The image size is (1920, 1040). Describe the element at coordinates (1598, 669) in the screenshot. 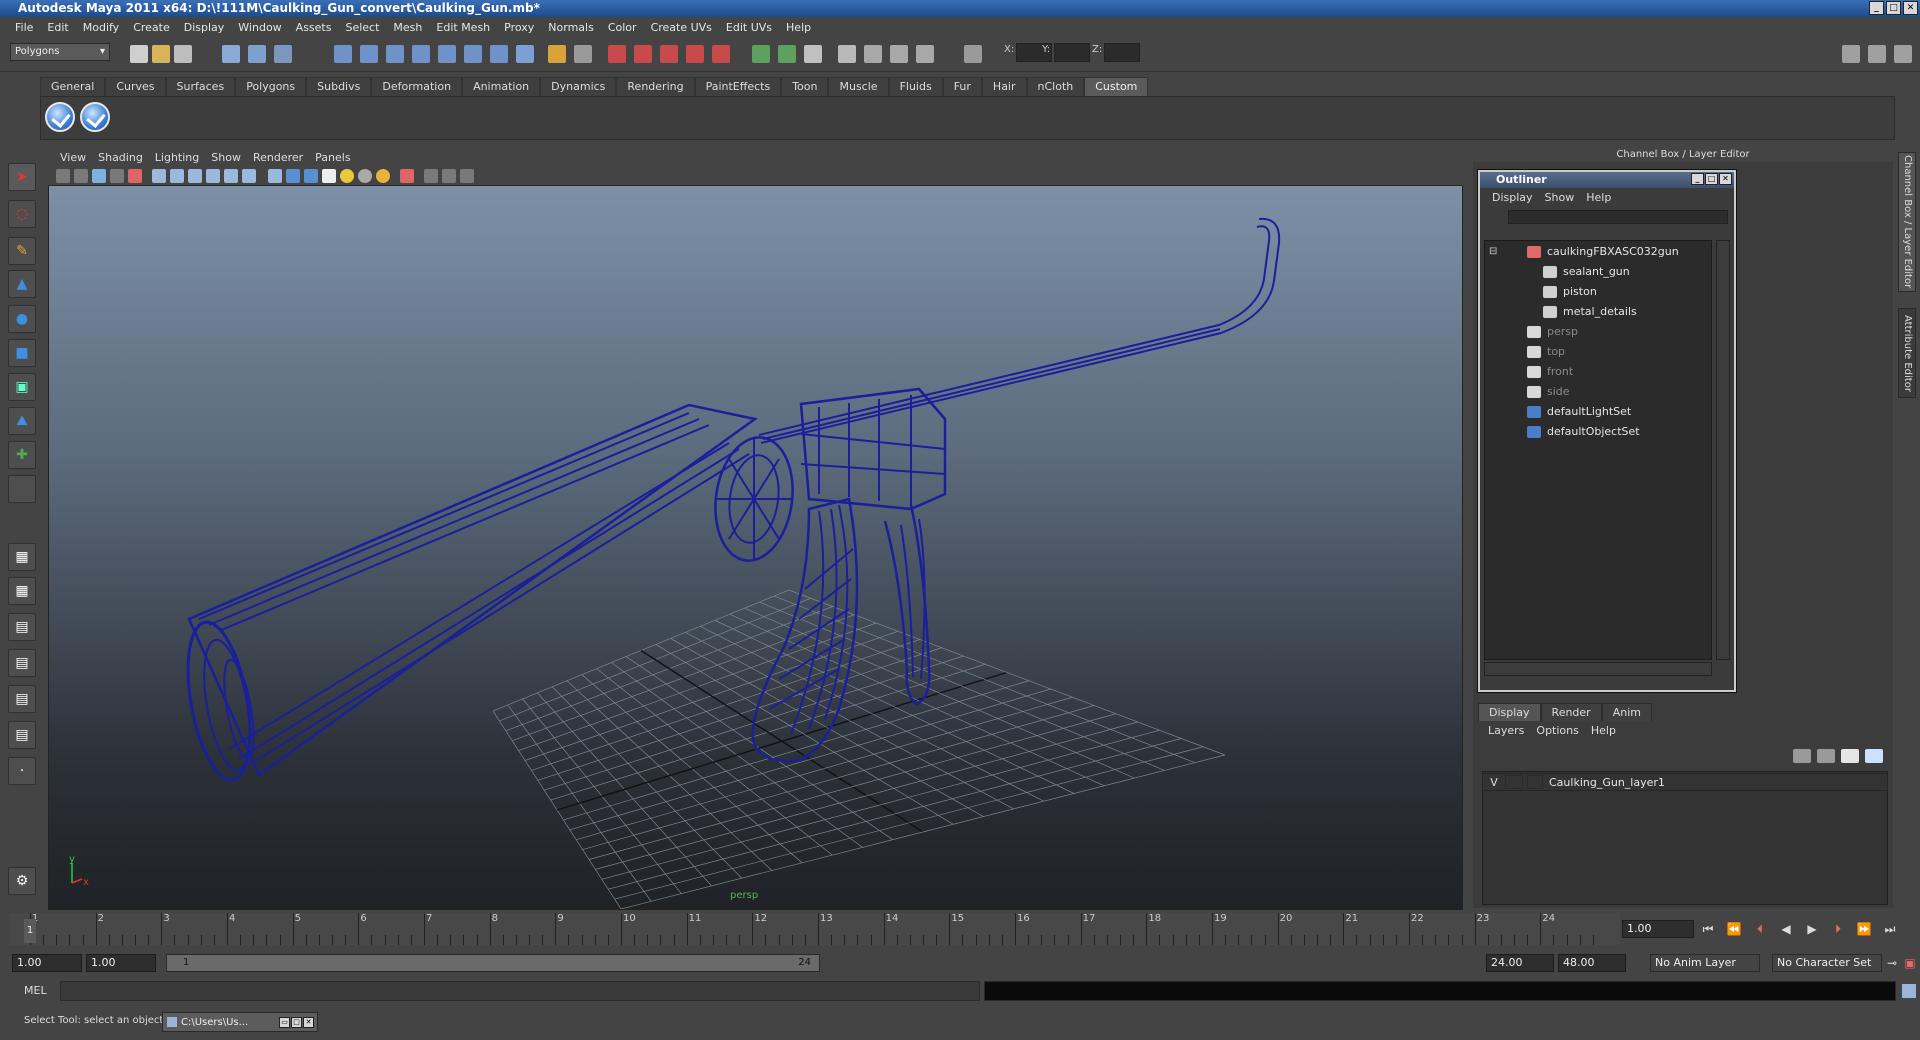

I see `outliner-horizontal-scrollbar` at that location.